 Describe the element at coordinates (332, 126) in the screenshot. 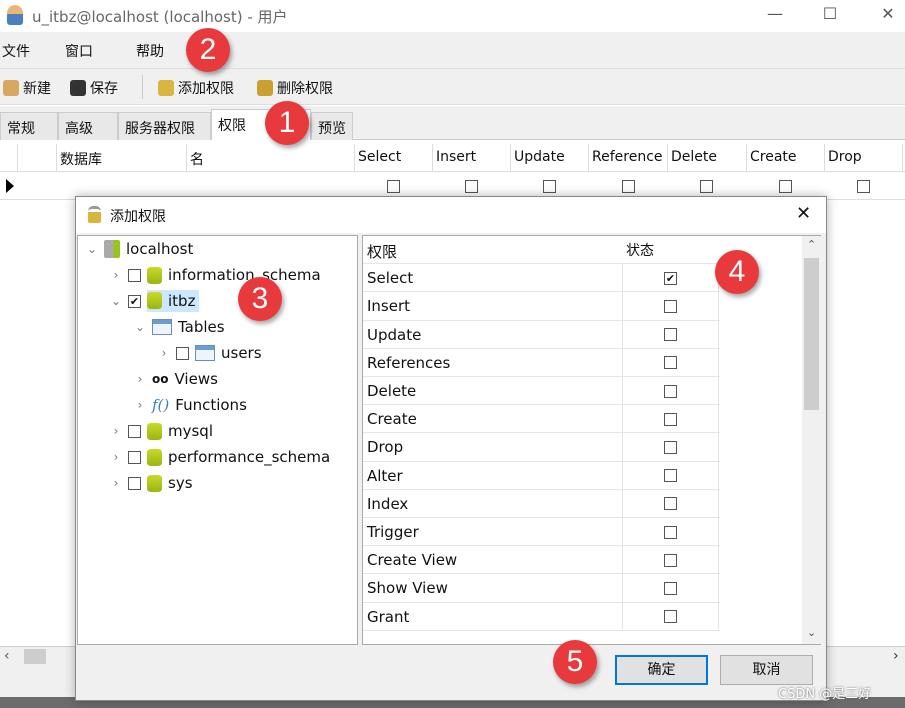

I see `tab-preview: 预览` at that location.